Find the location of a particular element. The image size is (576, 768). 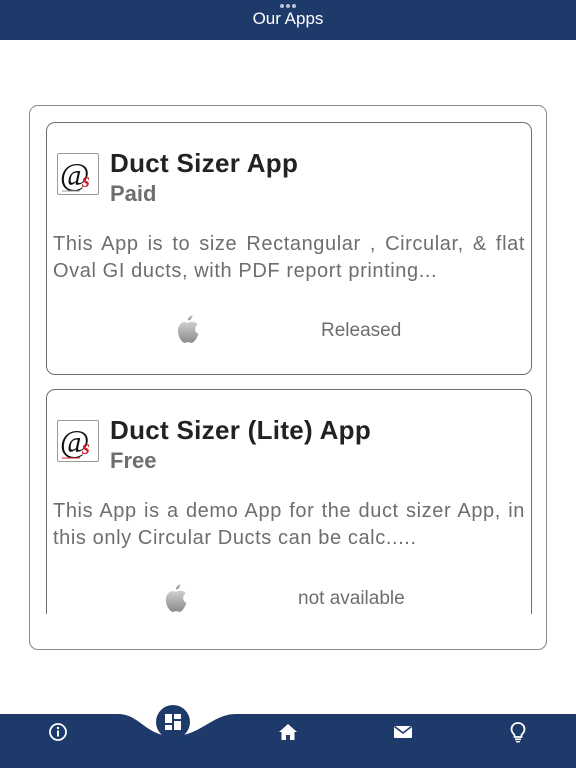

bottom-tab-bar is located at coordinates (288, 734).